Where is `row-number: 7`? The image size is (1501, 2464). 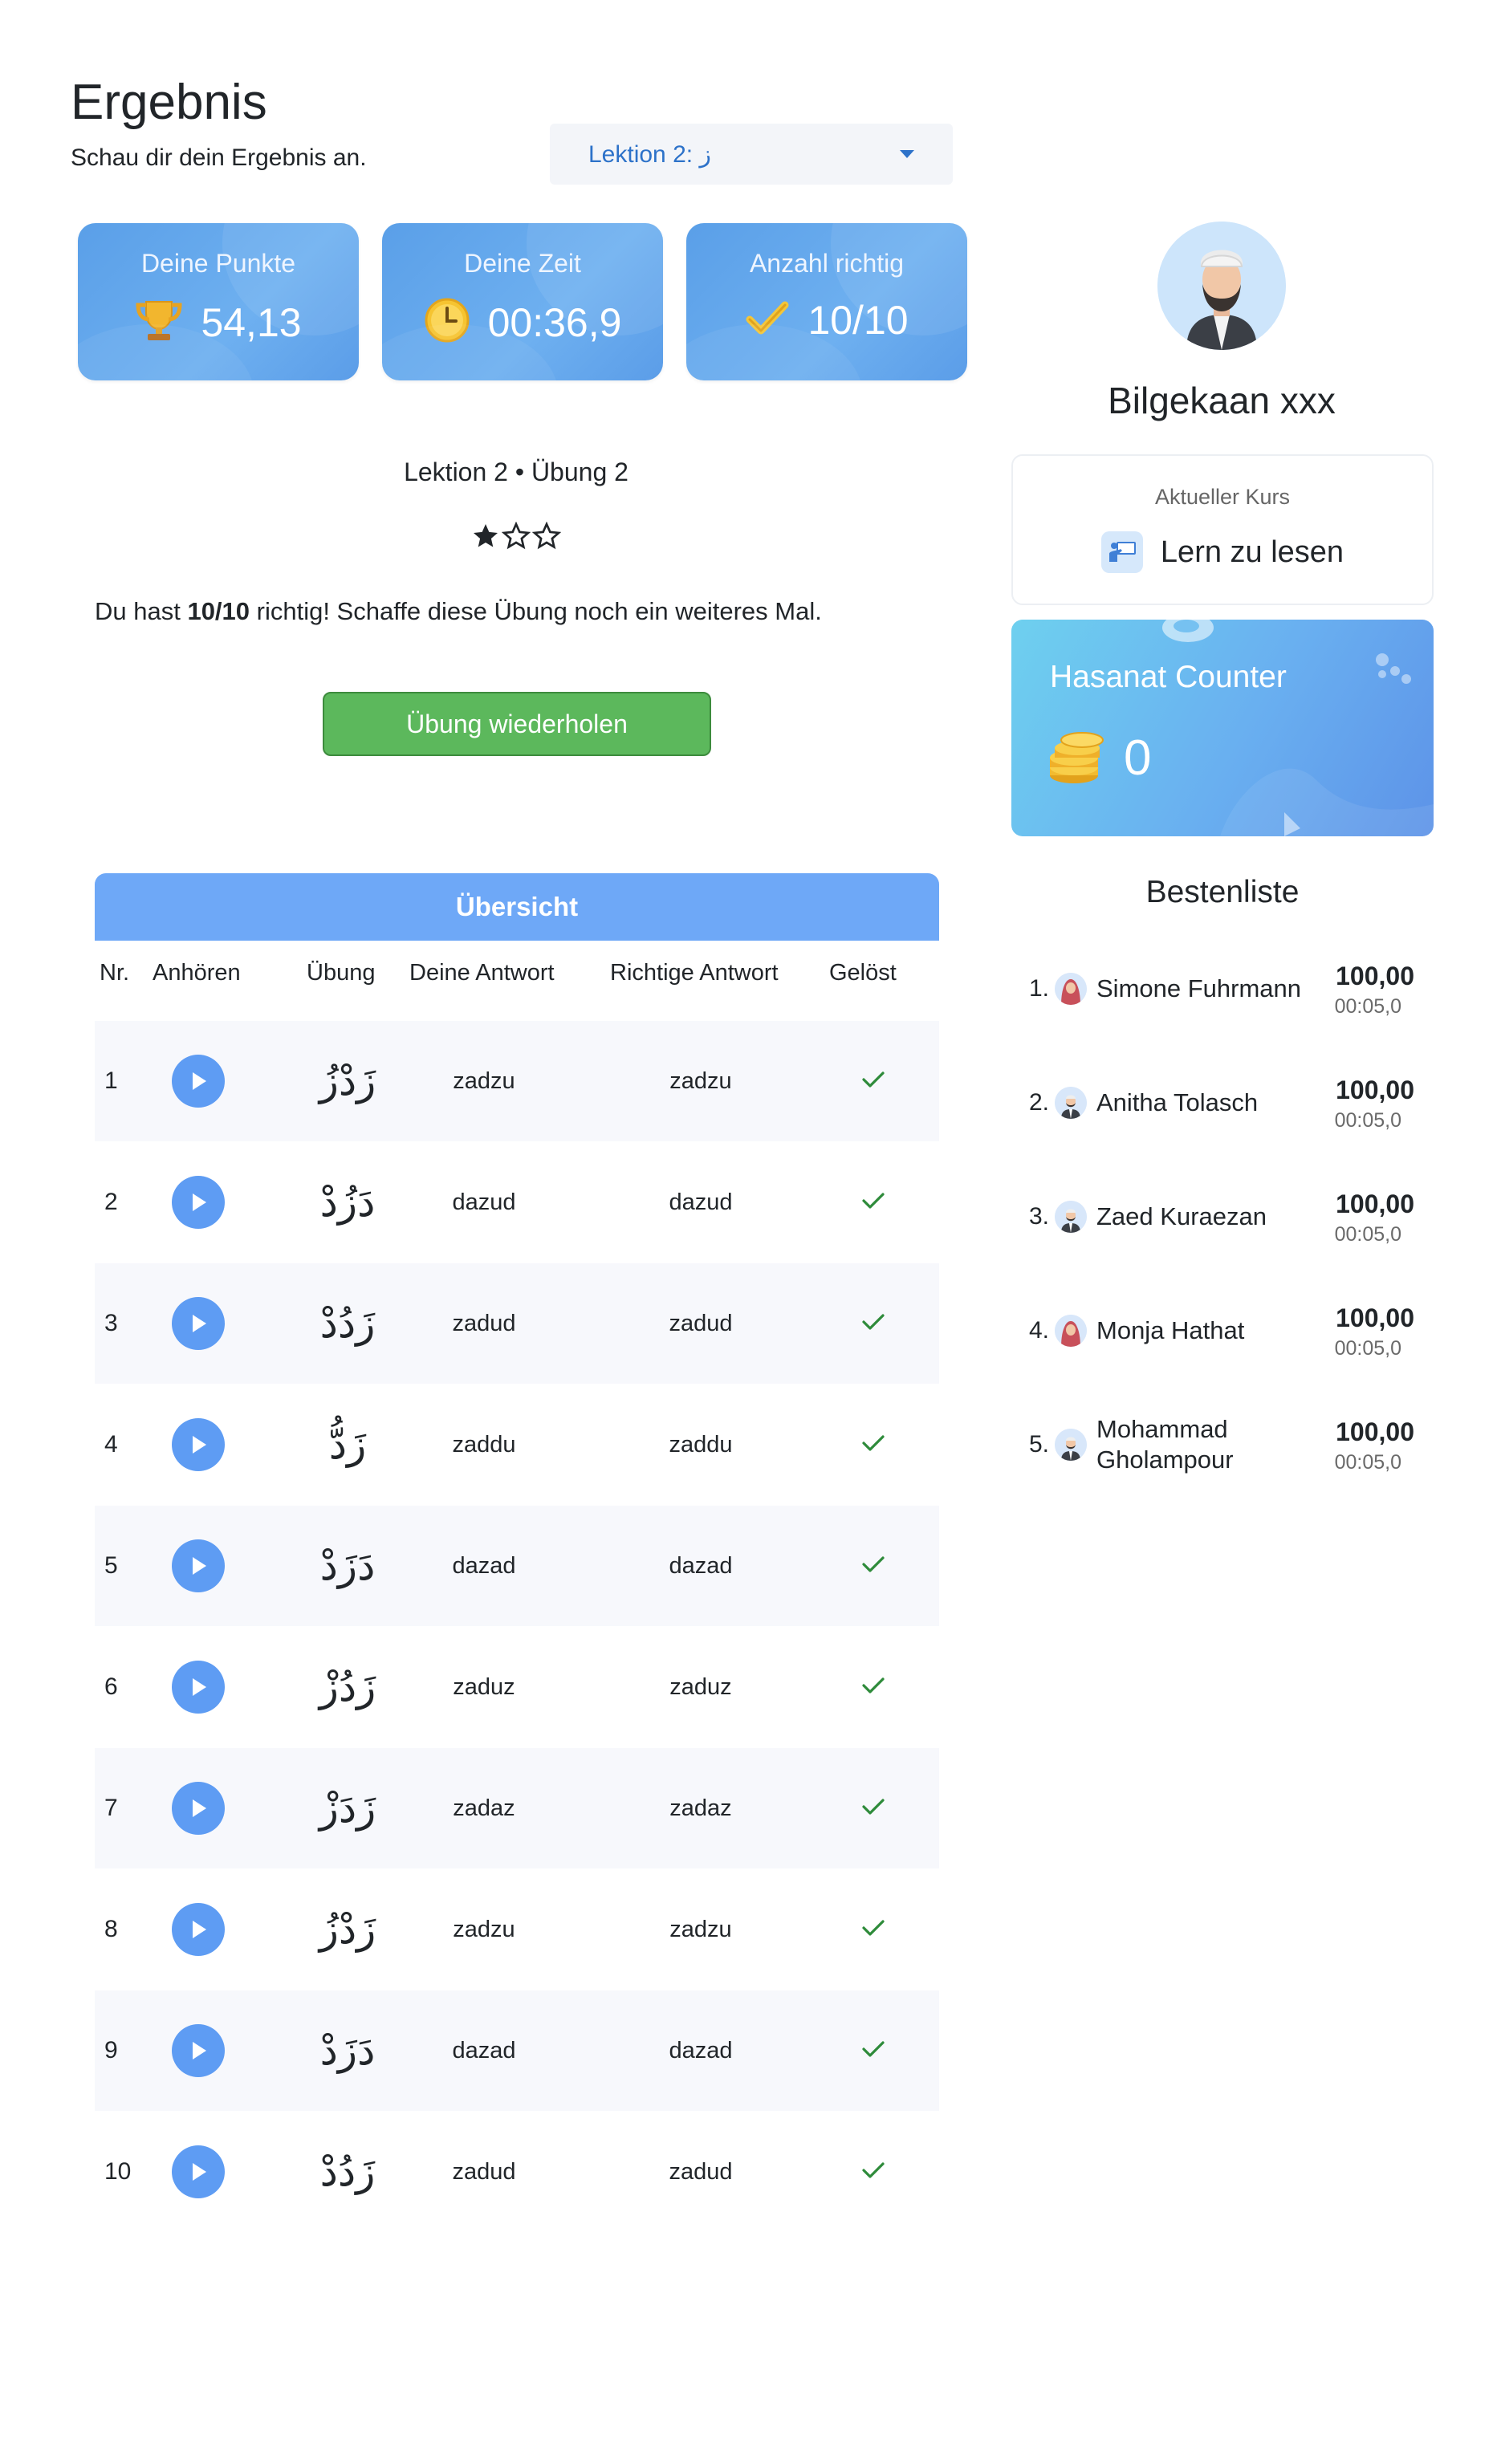 row-number: 7 is located at coordinates (111, 1808).